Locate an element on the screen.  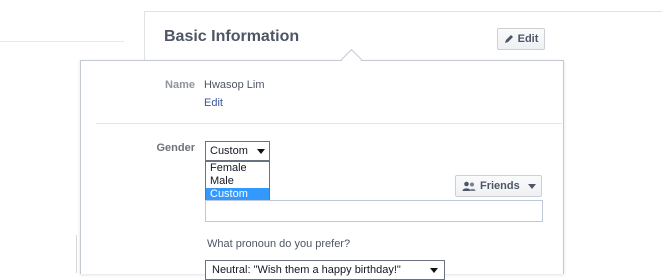
gender-select: Custom is located at coordinates (237, 151).